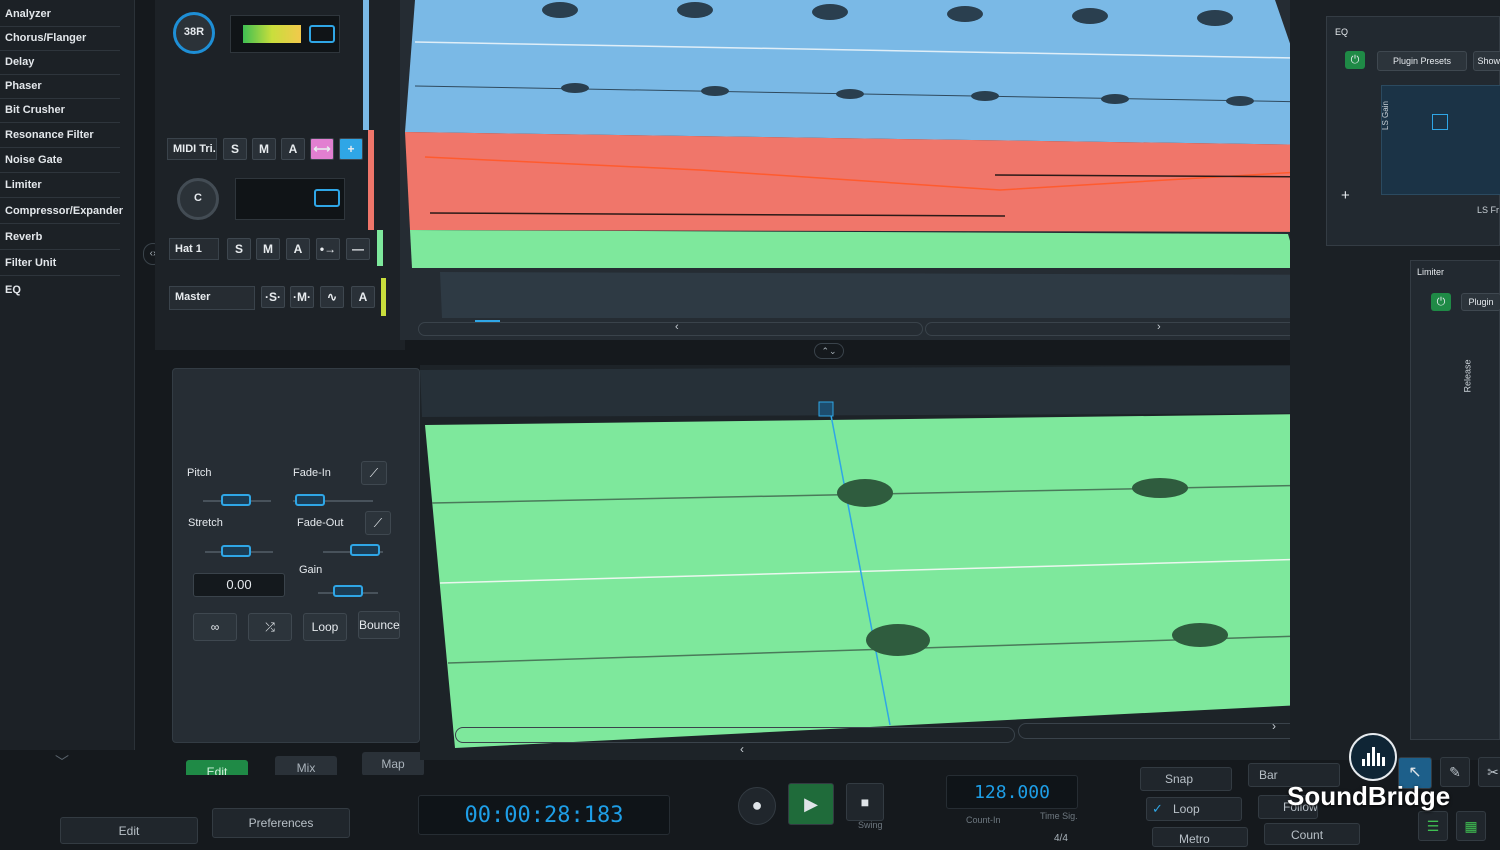  What do you see at coordinates (312, 473) in the screenshot?
I see `fadein-label: Fade-In` at bounding box center [312, 473].